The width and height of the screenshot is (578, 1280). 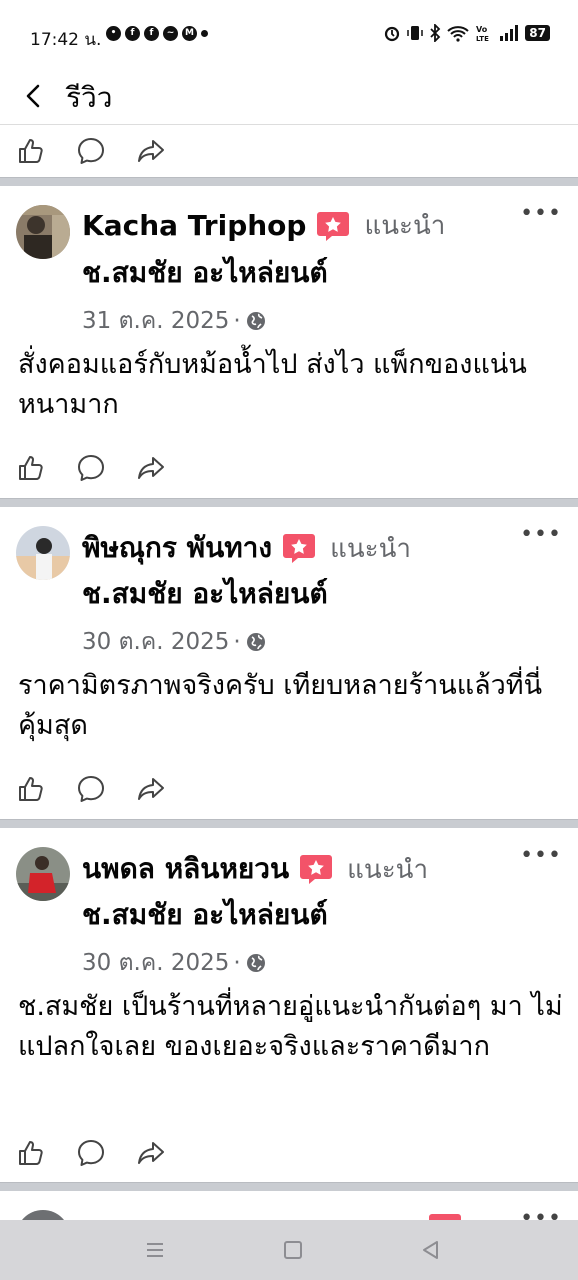 I want to click on svg-text: Vo, so click(x=482, y=29).